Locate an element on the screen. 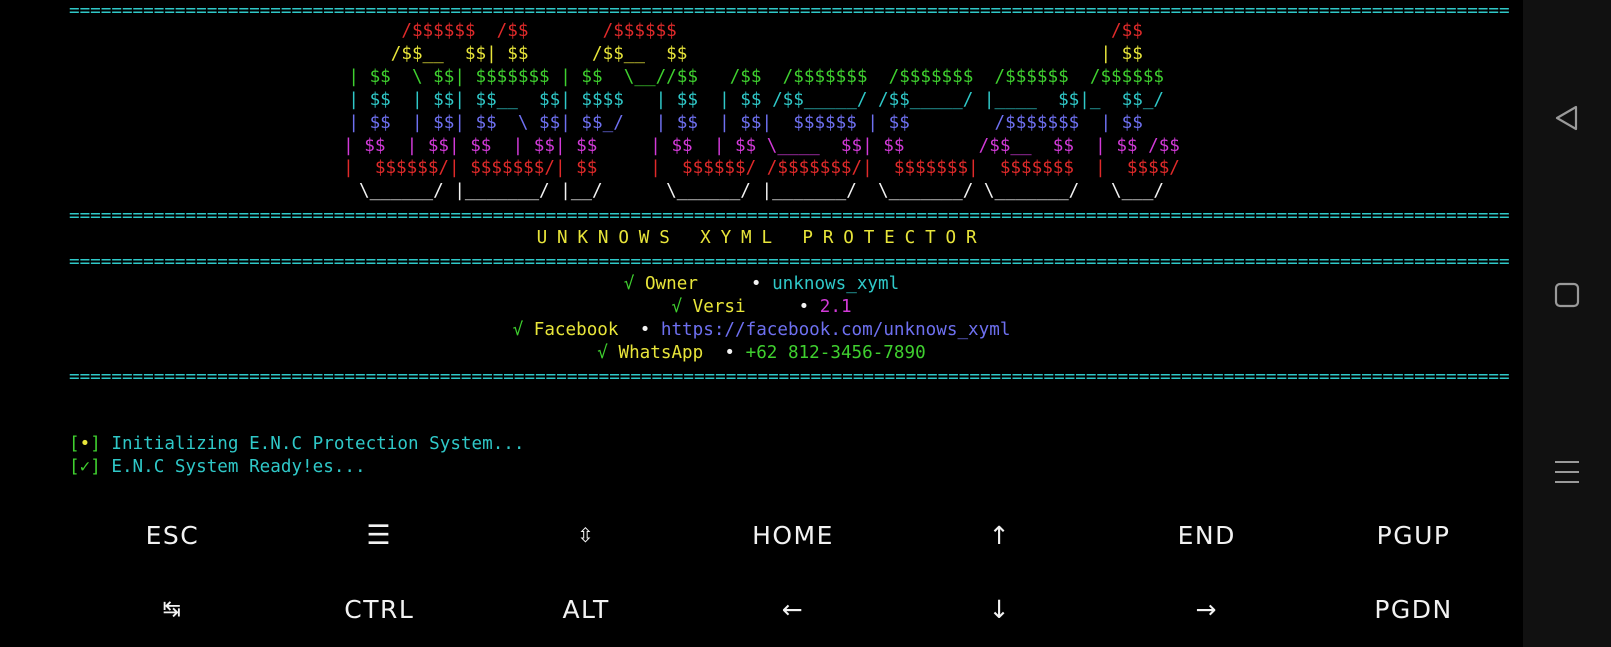 The height and width of the screenshot is (647, 1611). home-button is located at coordinates (1567, 295).